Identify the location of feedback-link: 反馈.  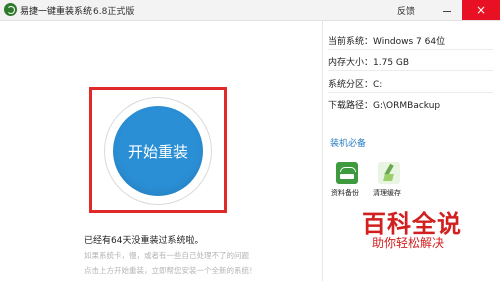
(406, 10).